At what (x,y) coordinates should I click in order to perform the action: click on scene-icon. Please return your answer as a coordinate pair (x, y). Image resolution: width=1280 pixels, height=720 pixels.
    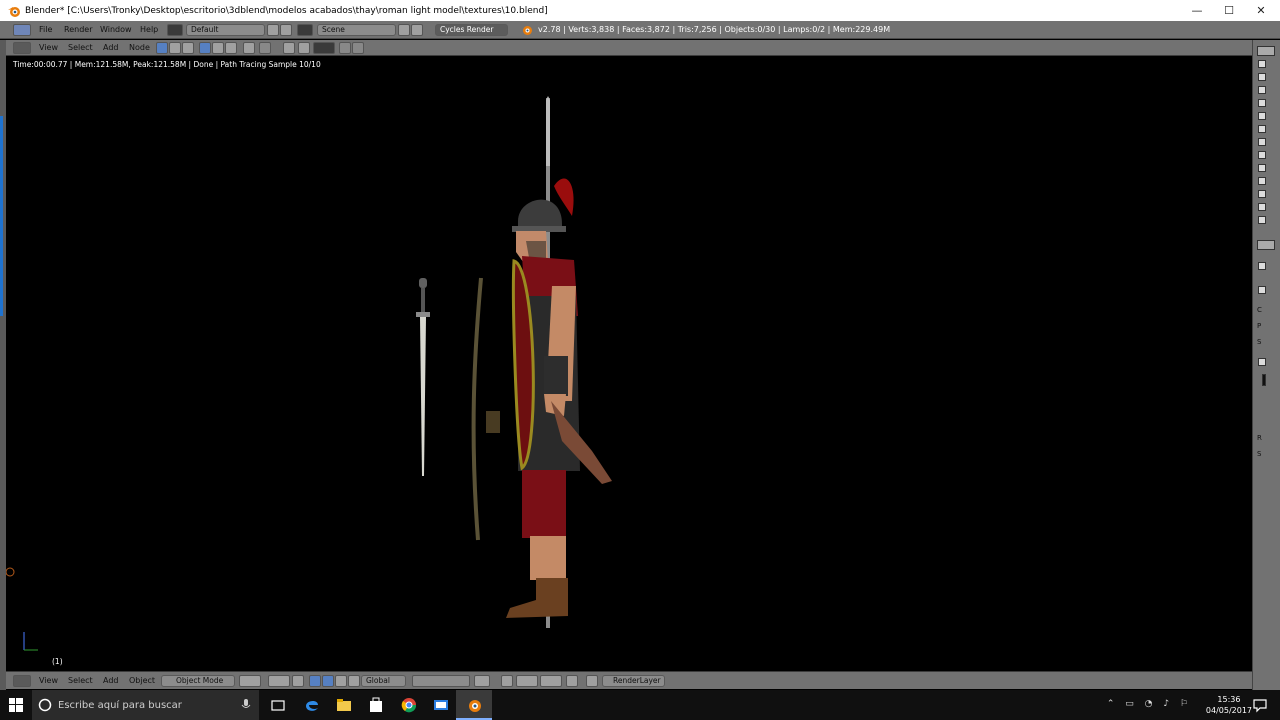
    Looking at the image, I should click on (305, 30).